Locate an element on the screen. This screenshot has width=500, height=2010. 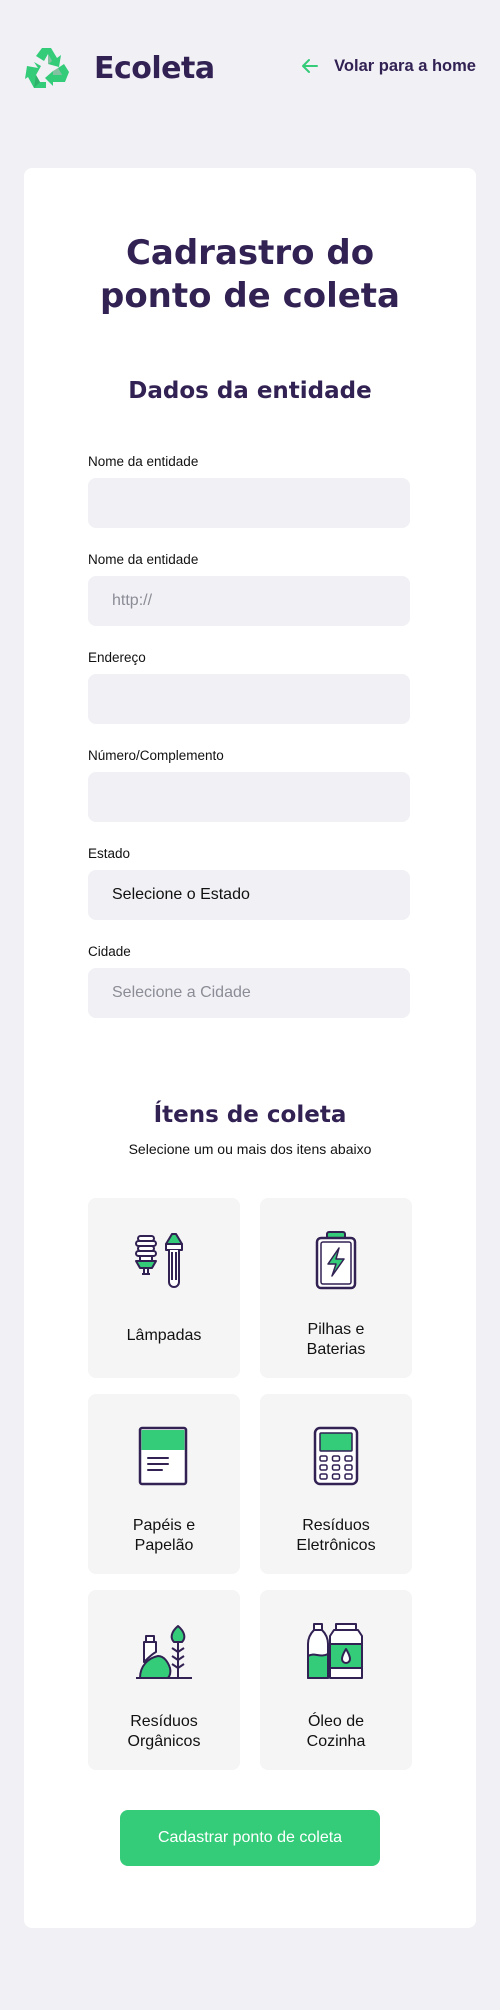
state-select: Selecione o Estado is located at coordinates (249, 895).